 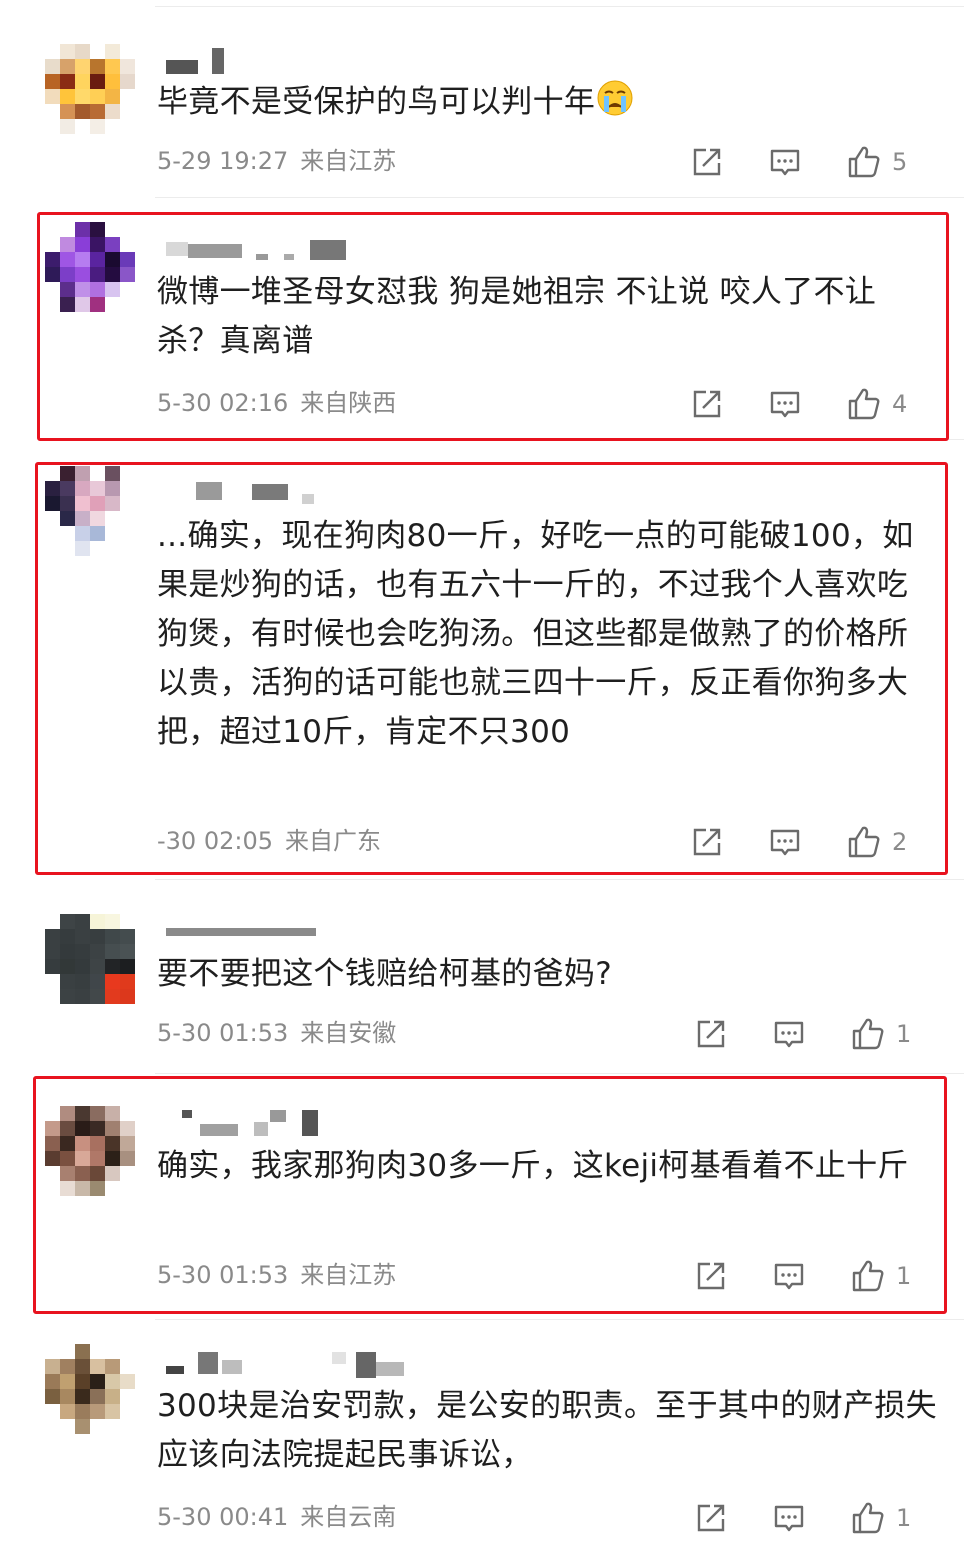 I want to click on comment-location: 来自云南, so click(x=348, y=1517).